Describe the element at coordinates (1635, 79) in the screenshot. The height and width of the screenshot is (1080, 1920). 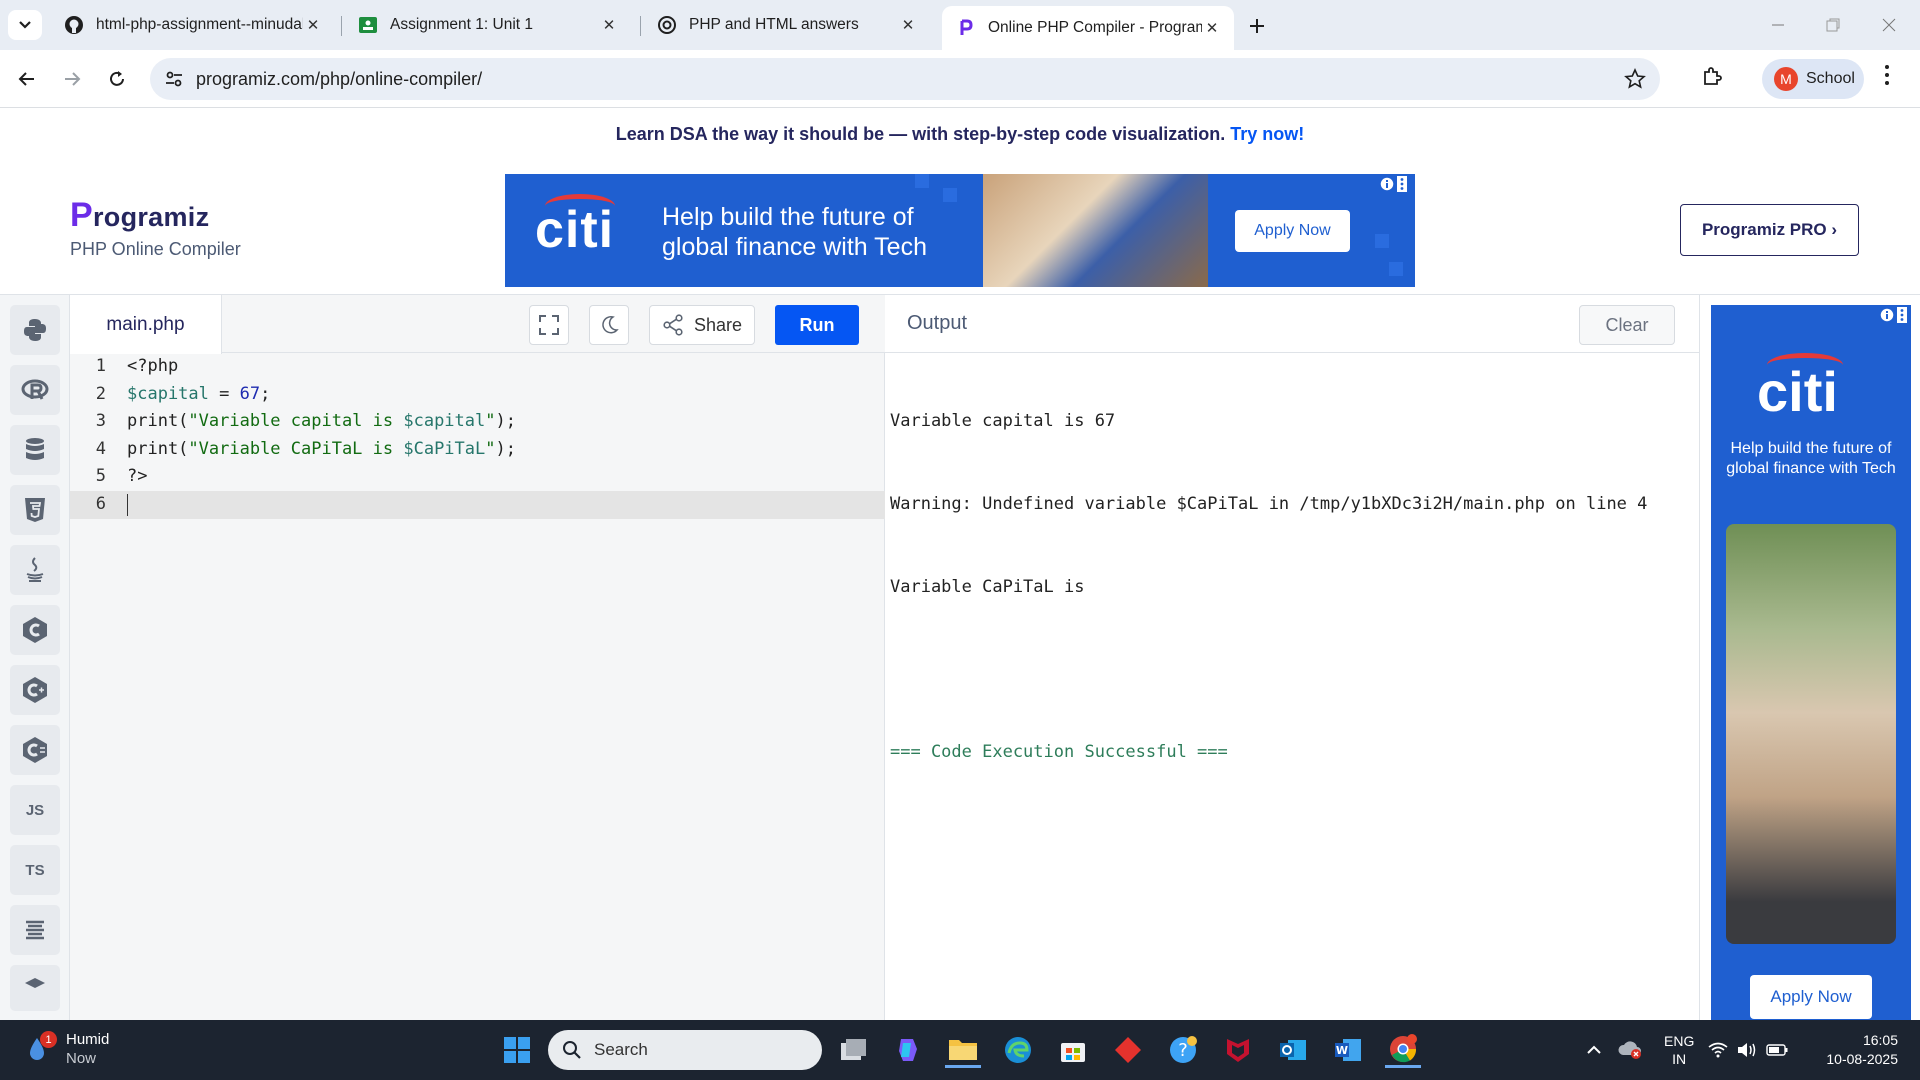
I see `bookmark-star-icon` at that location.